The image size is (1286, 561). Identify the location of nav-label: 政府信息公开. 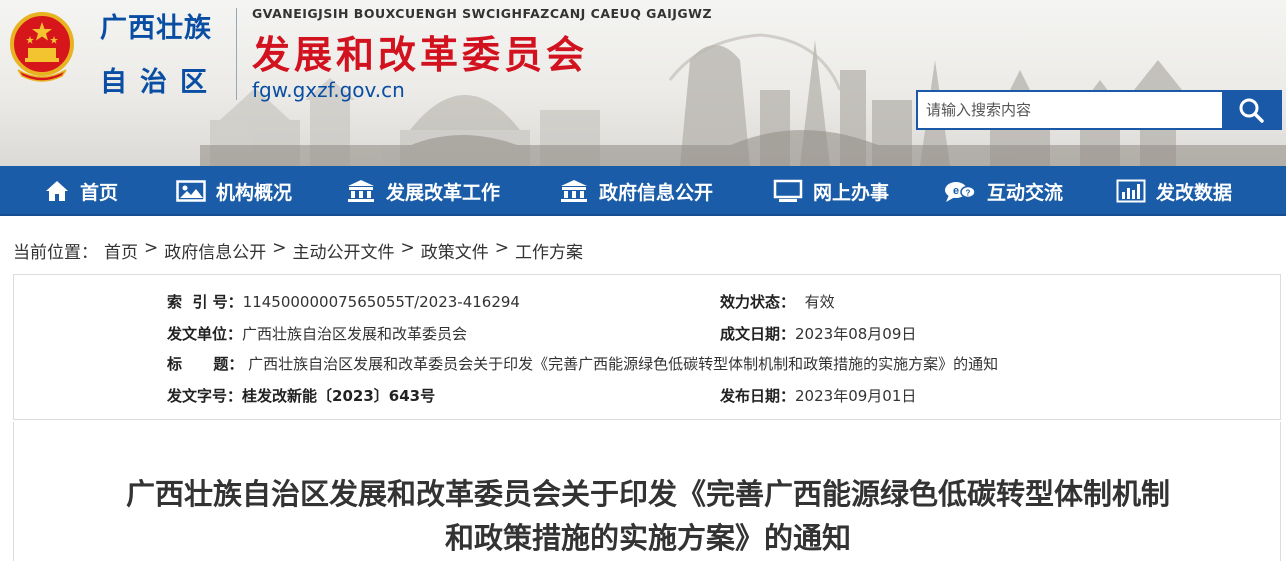
(656, 192).